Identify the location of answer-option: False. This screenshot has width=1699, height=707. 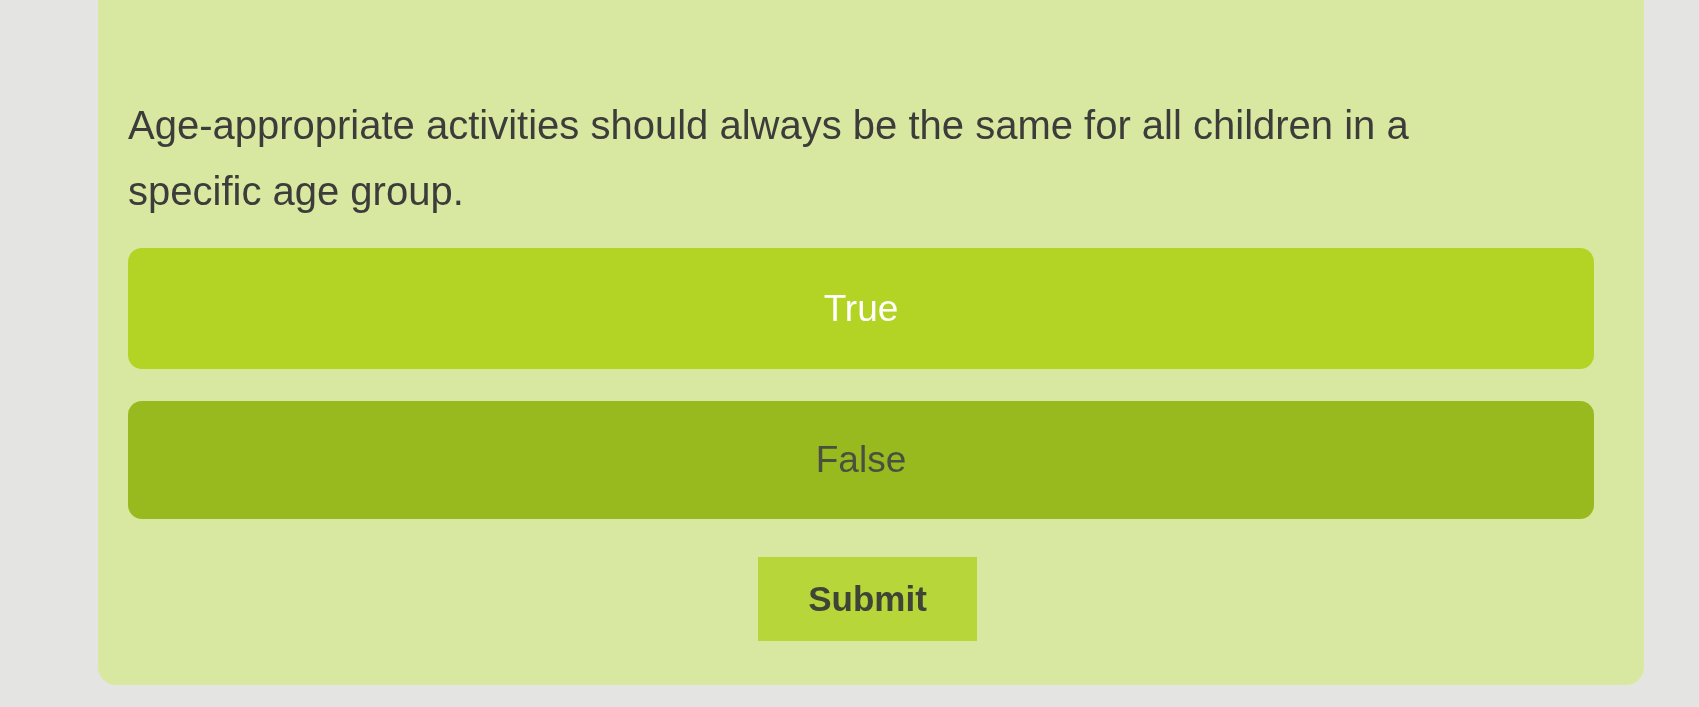
(861, 460).